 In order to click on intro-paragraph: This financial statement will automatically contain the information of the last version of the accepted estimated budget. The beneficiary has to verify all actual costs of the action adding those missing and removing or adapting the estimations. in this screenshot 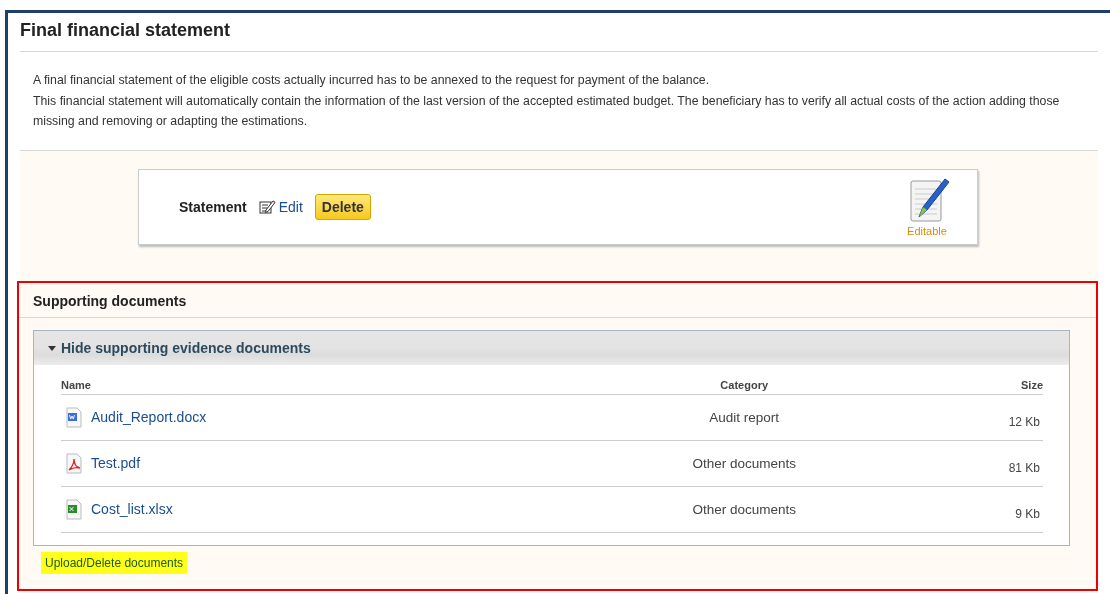, I will do `click(547, 111)`.